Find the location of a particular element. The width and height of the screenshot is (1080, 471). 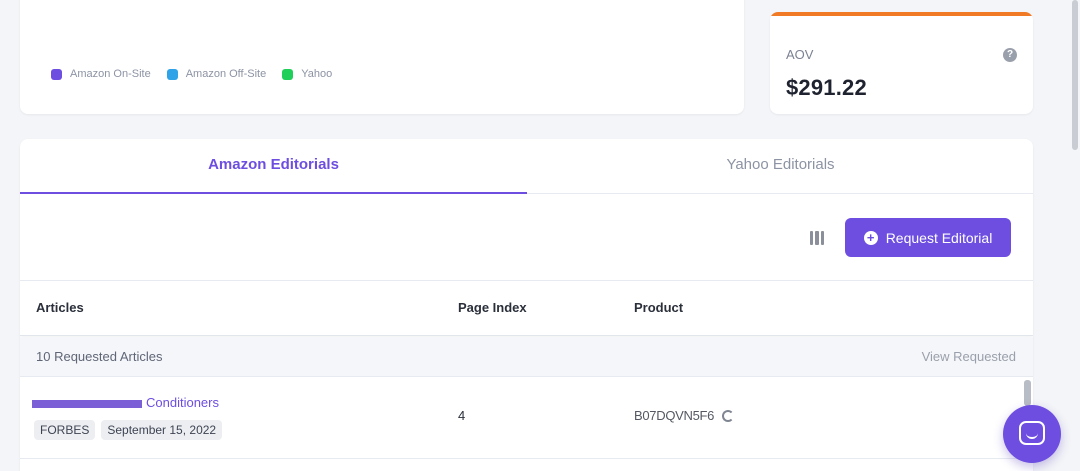

table-scrollbar is located at coordinates (1027, 393).